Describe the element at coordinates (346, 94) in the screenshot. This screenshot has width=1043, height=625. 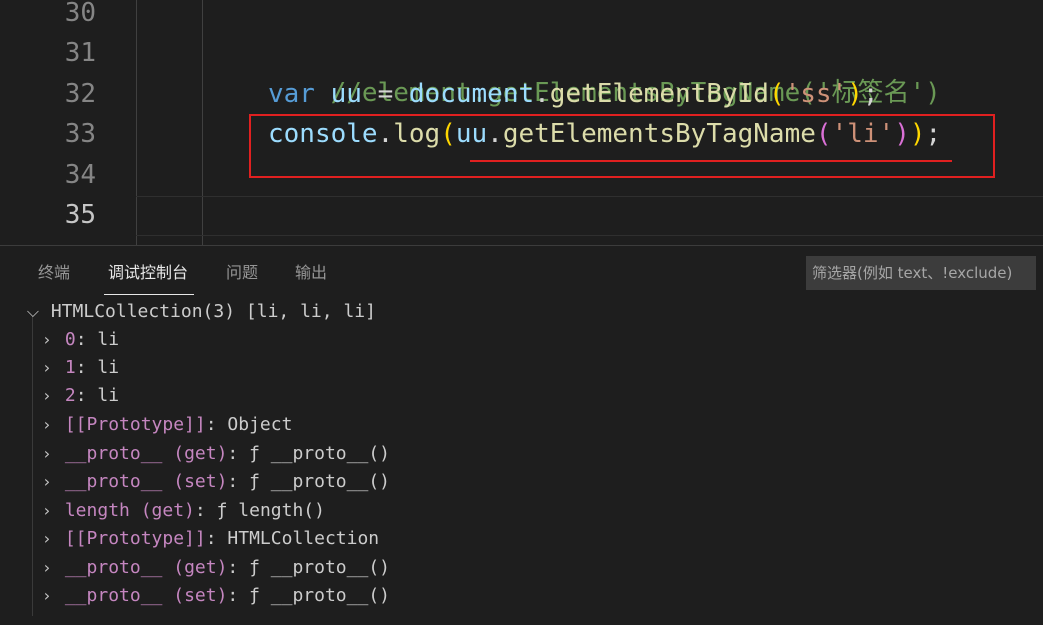
I see `code-identifier: uu` at that location.